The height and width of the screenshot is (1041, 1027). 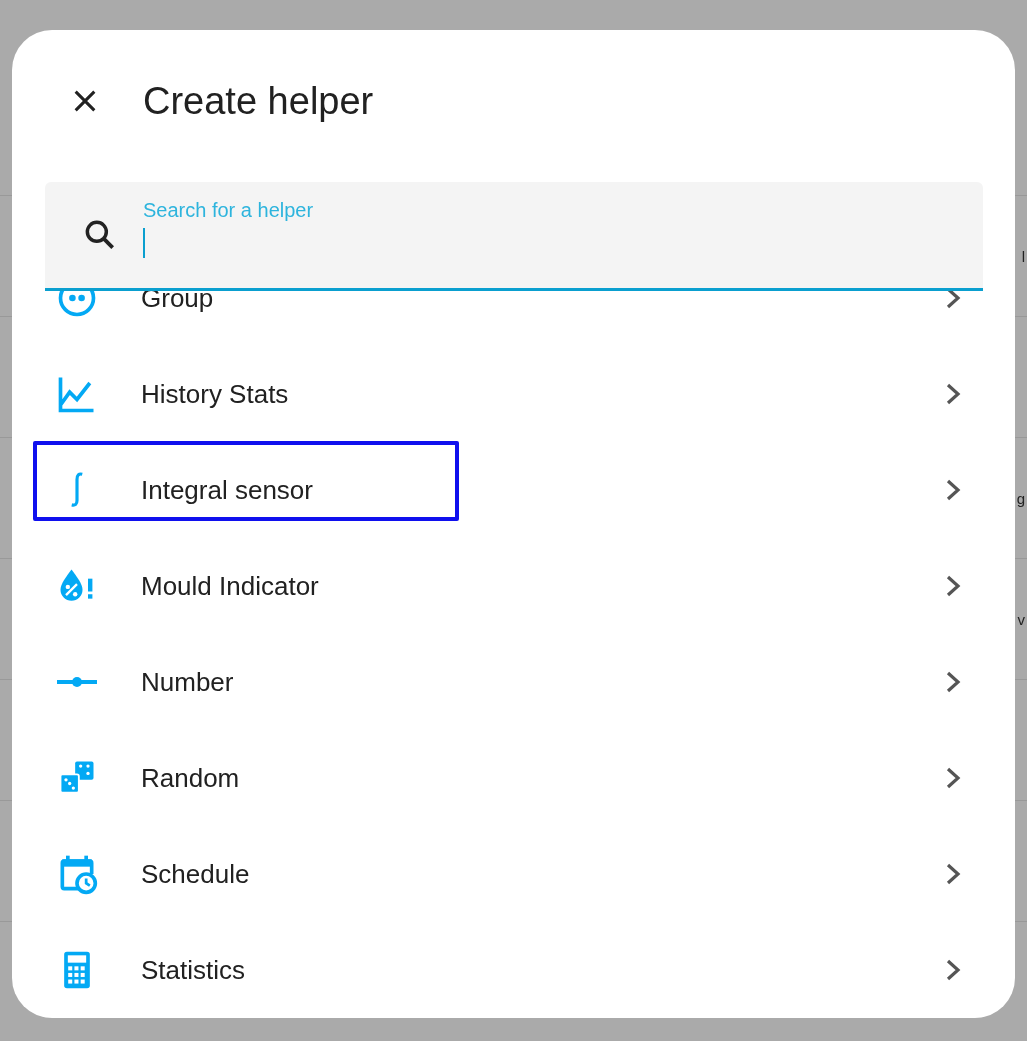 What do you see at coordinates (513, 778) in the screenshot?
I see `helper-item: Random` at bounding box center [513, 778].